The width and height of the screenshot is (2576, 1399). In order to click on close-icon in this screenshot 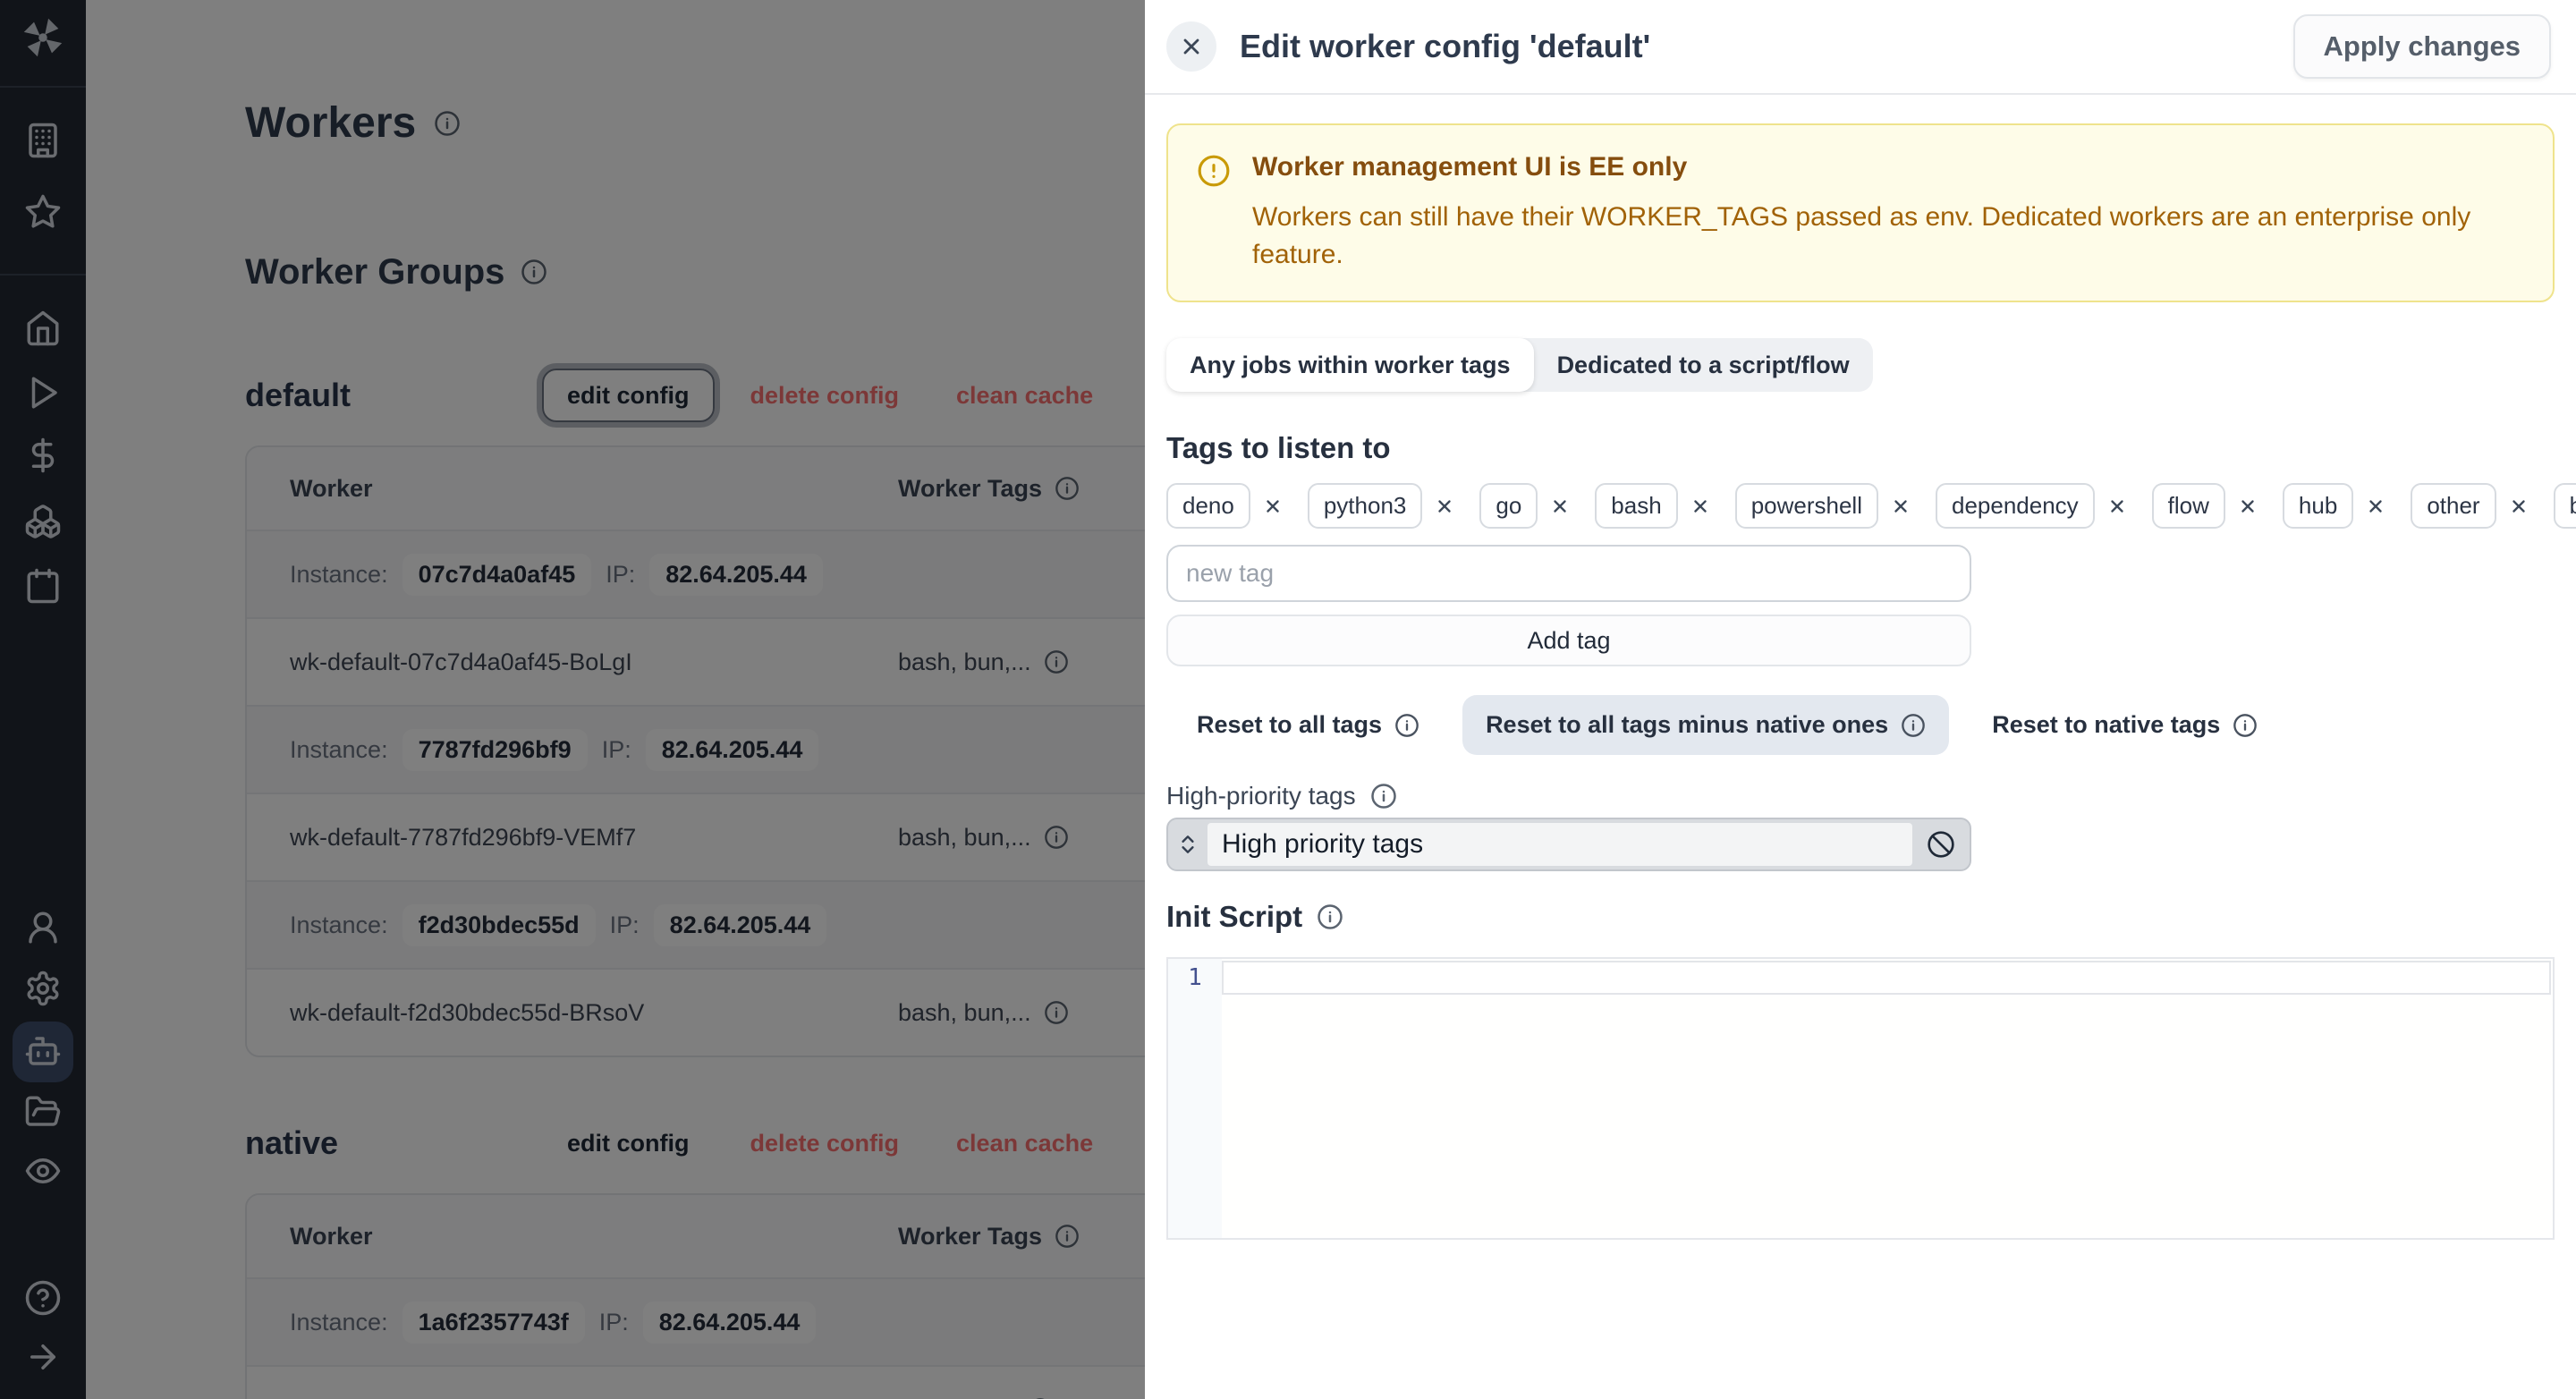, I will do `click(1191, 46)`.